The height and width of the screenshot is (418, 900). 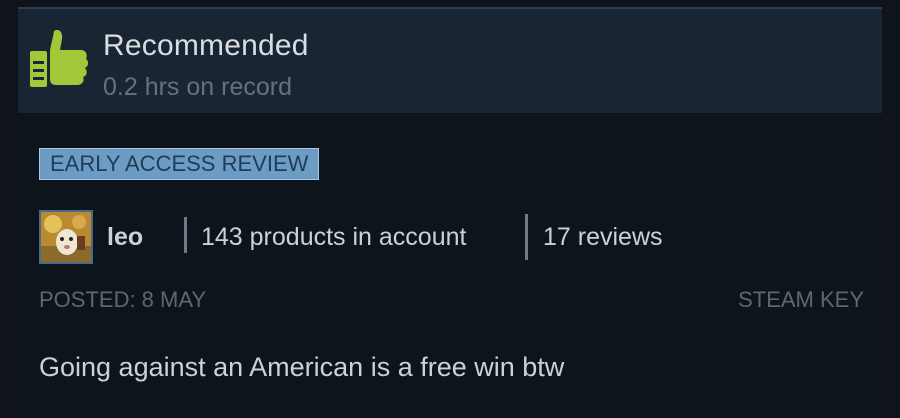 I want to click on recommendation-title: Recommended, so click(x=206, y=46).